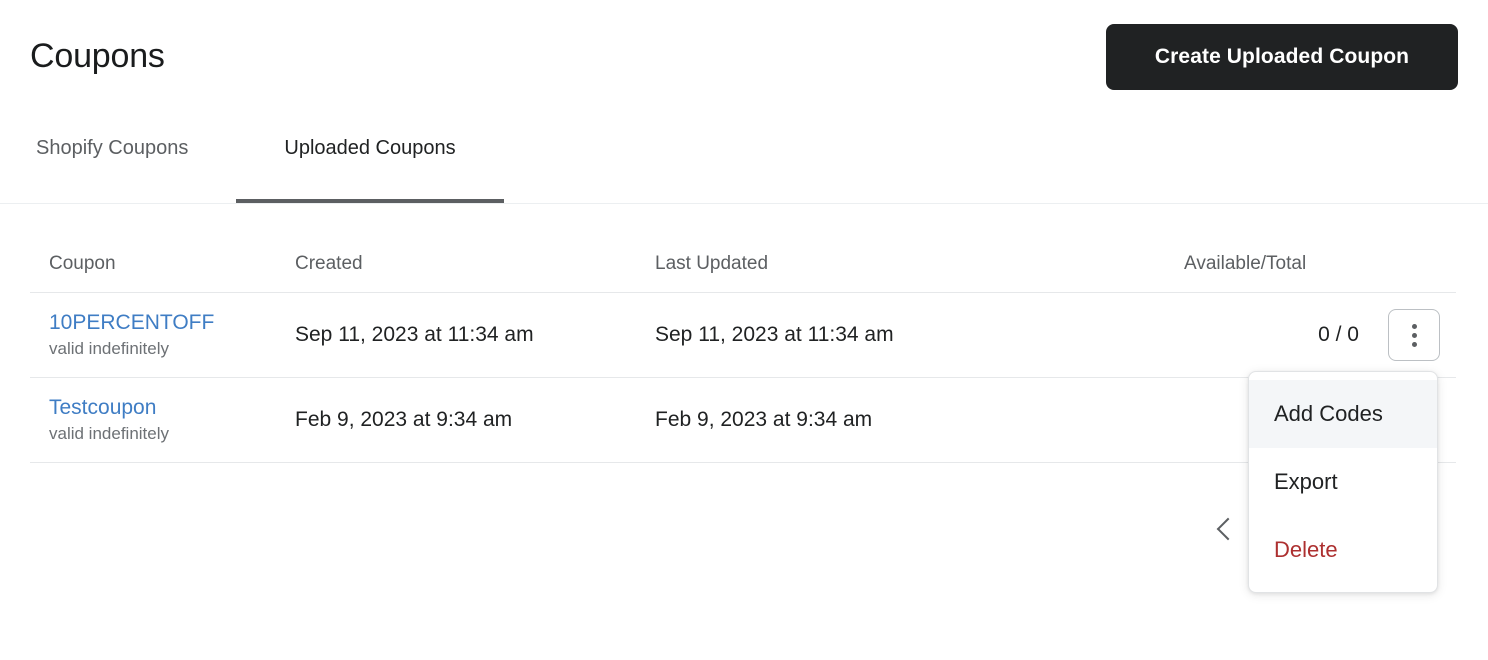  What do you see at coordinates (774, 334) in the screenshot?
I see `cell-last-updated: Sep 11, 2023 at 11:34 am` at bounding box center [774, 334].